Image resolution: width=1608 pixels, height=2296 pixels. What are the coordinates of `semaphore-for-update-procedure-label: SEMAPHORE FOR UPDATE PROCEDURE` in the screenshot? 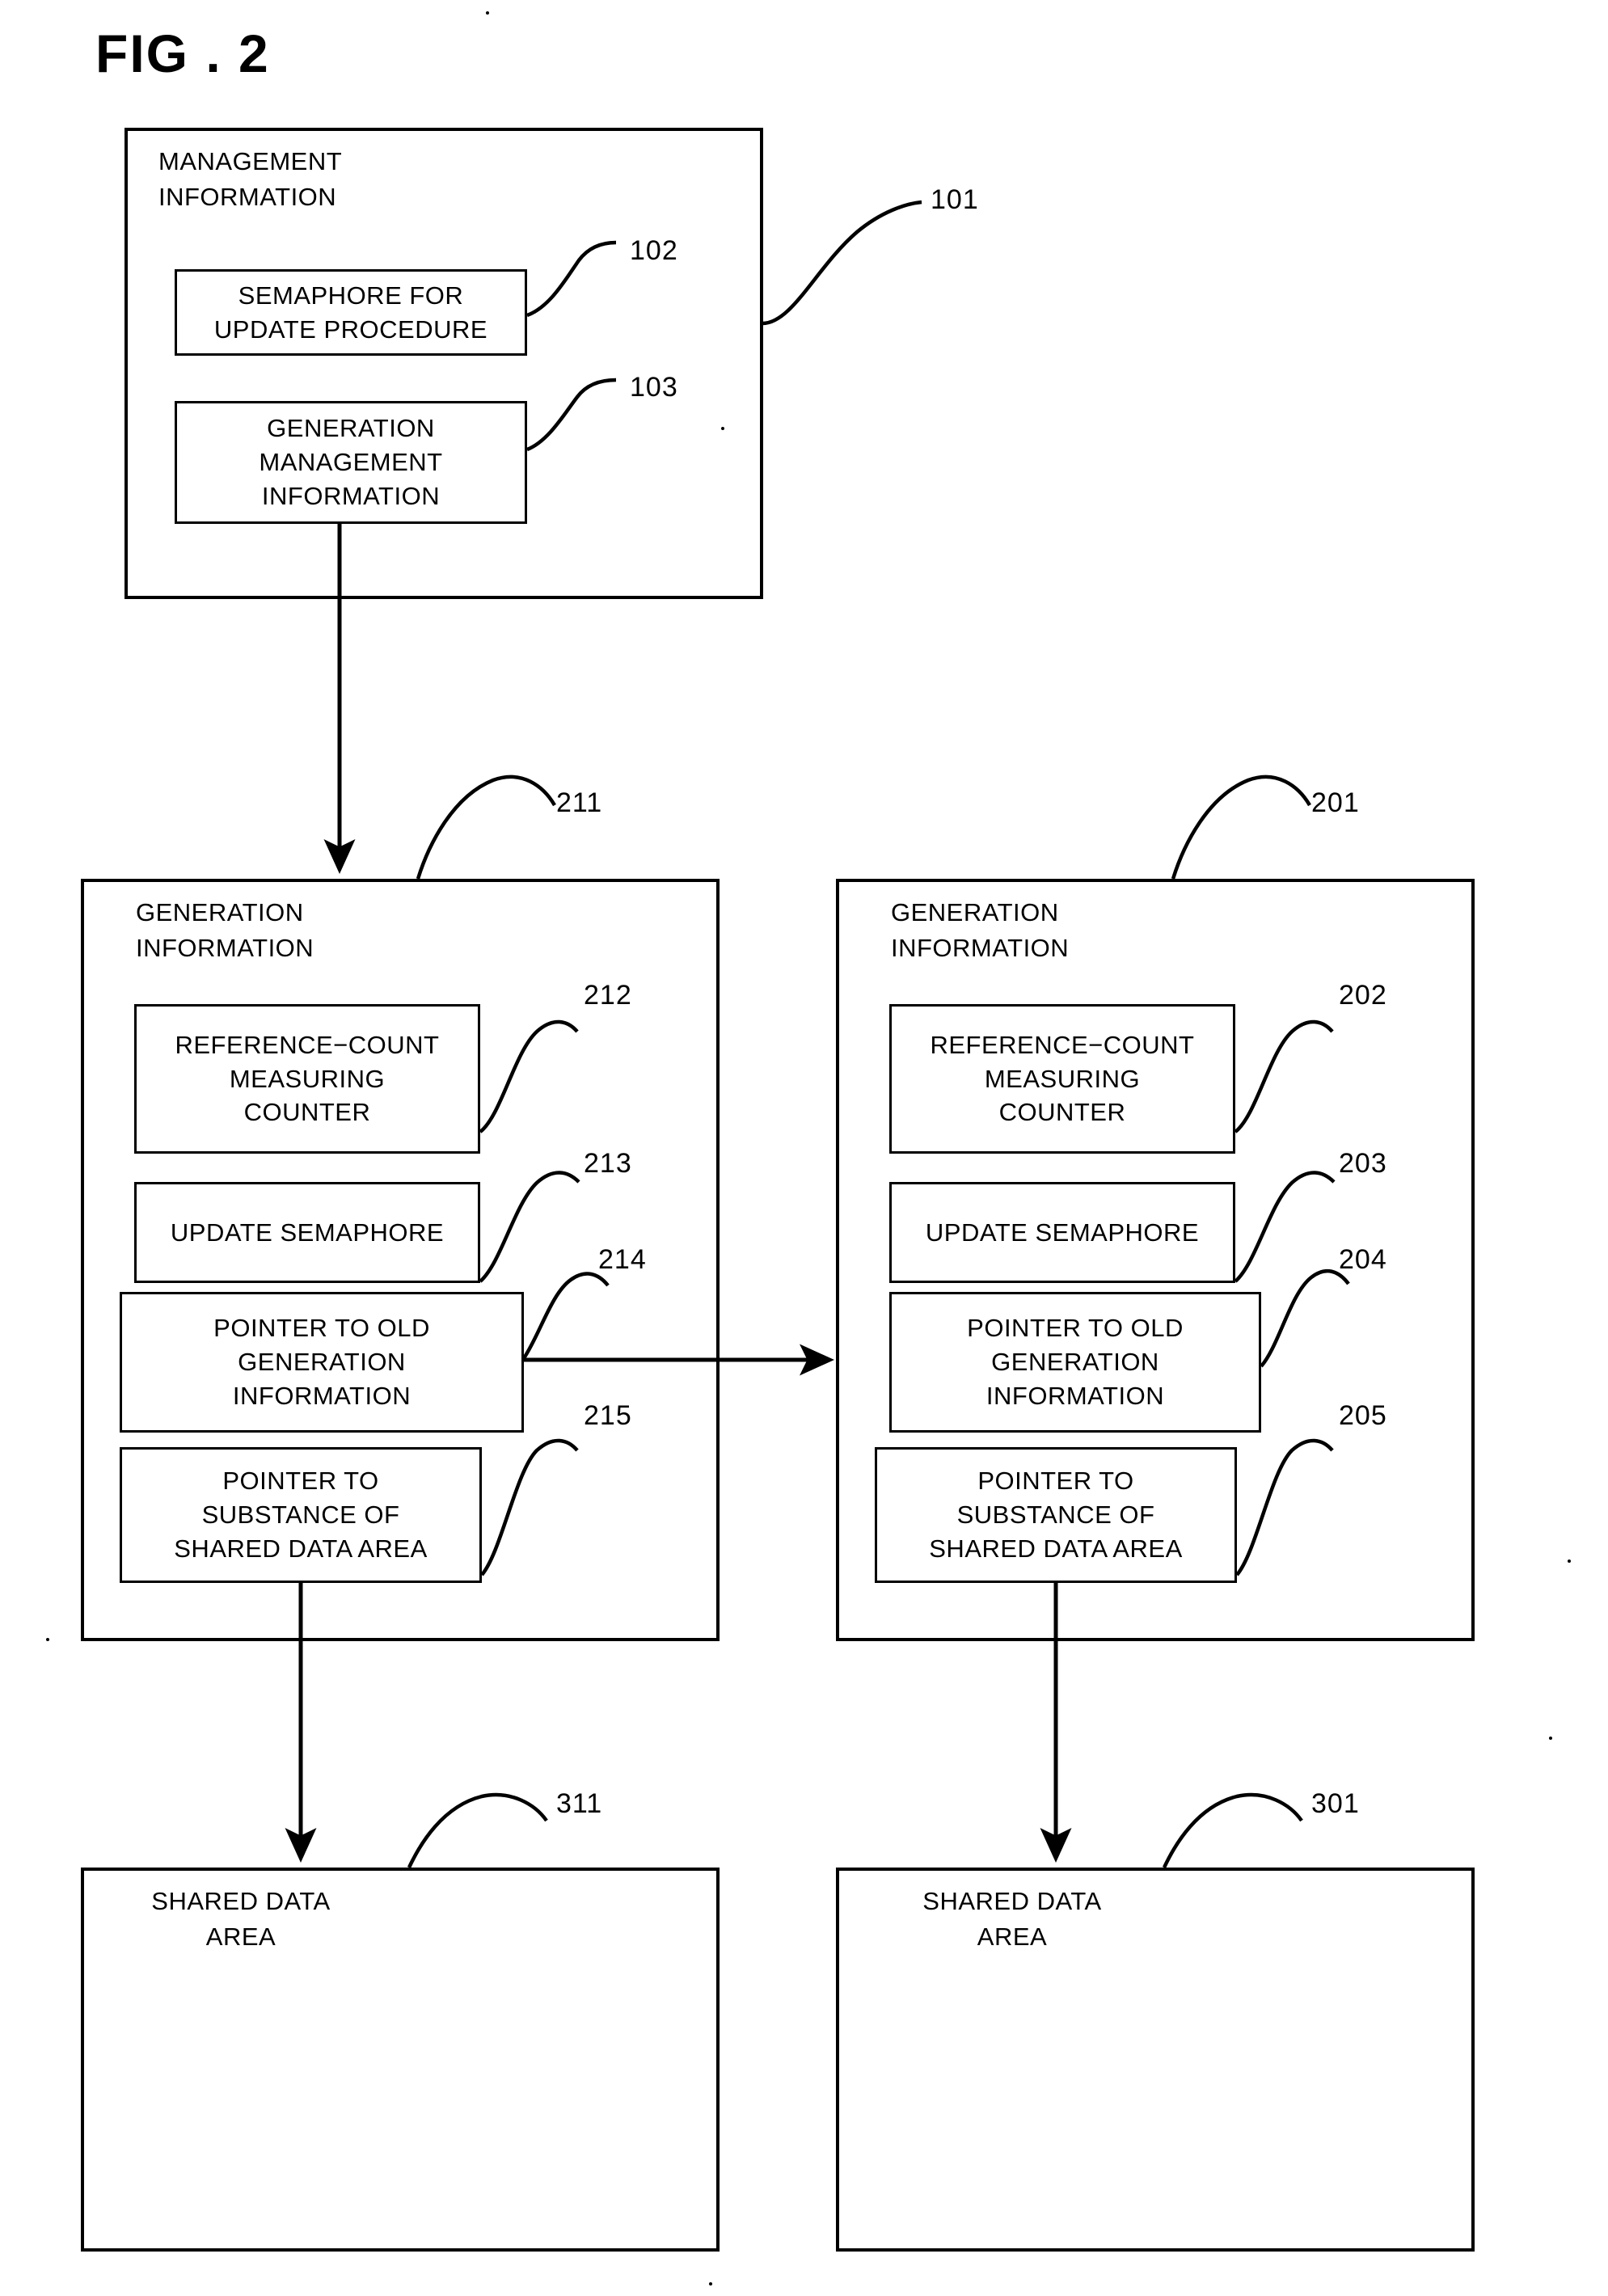 It's located at (350, 313).